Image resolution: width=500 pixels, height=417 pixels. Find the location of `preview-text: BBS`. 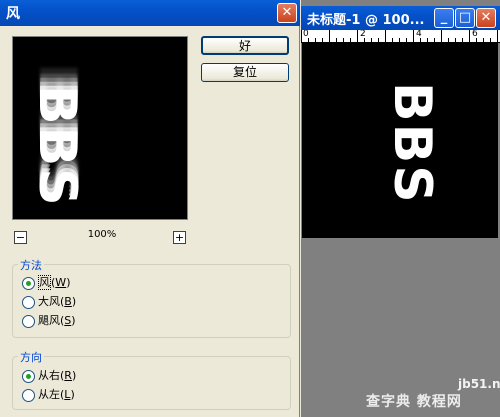

preview-text: BBS is located at coordinates (57, 146).